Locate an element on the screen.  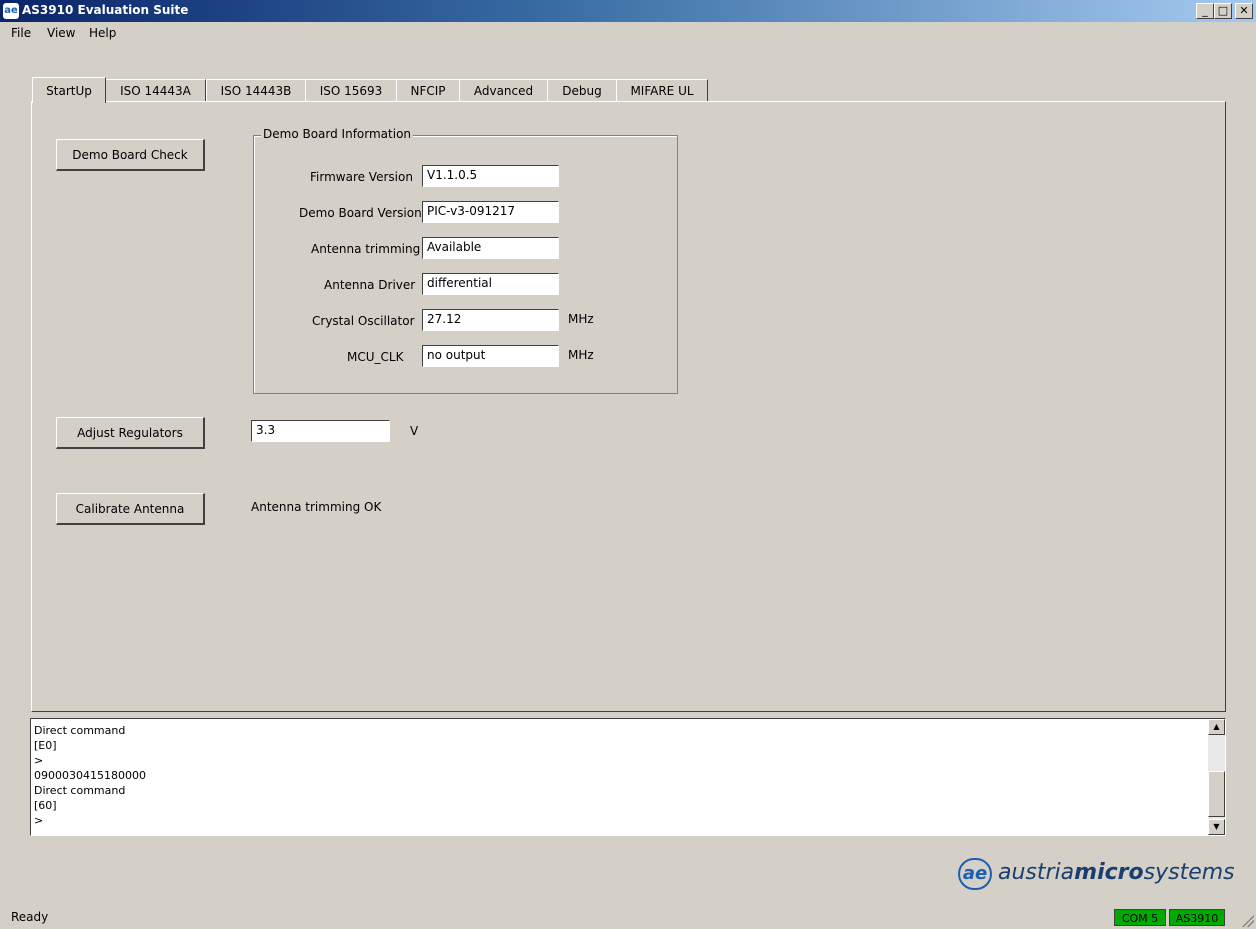
regulator-unit: V is located at coordinates (414, 431).